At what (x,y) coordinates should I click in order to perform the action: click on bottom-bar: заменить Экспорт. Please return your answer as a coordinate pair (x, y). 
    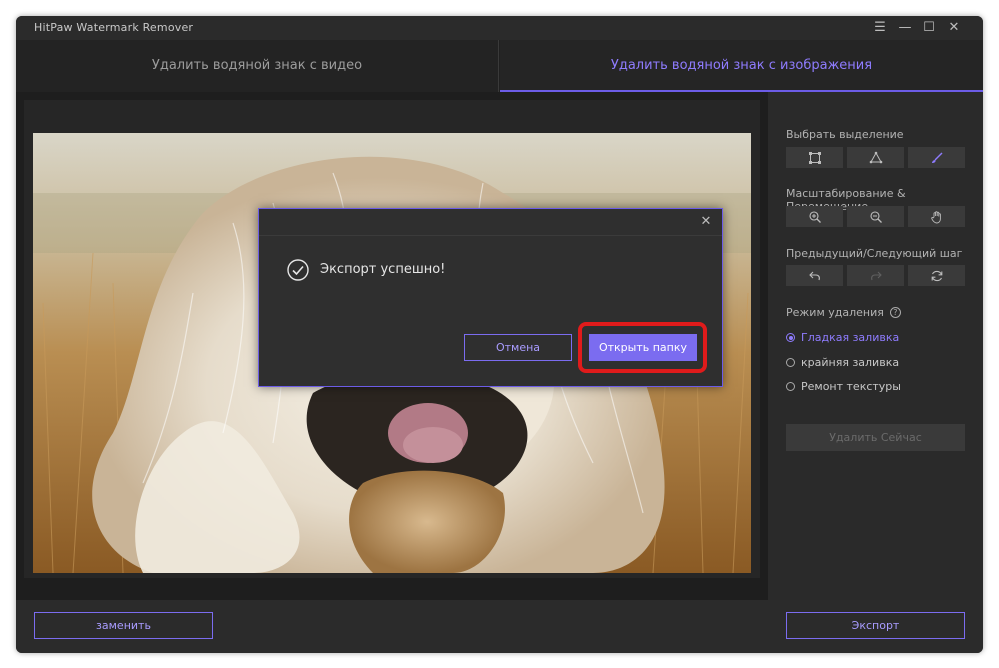
    Looking at the image, I should click on (499, 626).